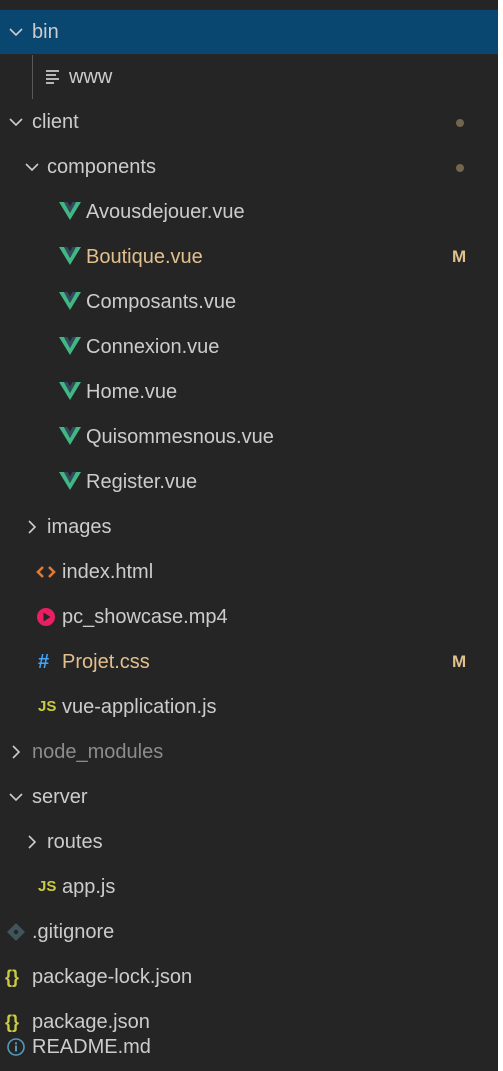 Image resolution: width=503 pixels, height=1071 pixels. I want to click on tree-item-label: Connexion.vue, so click(153, 347).